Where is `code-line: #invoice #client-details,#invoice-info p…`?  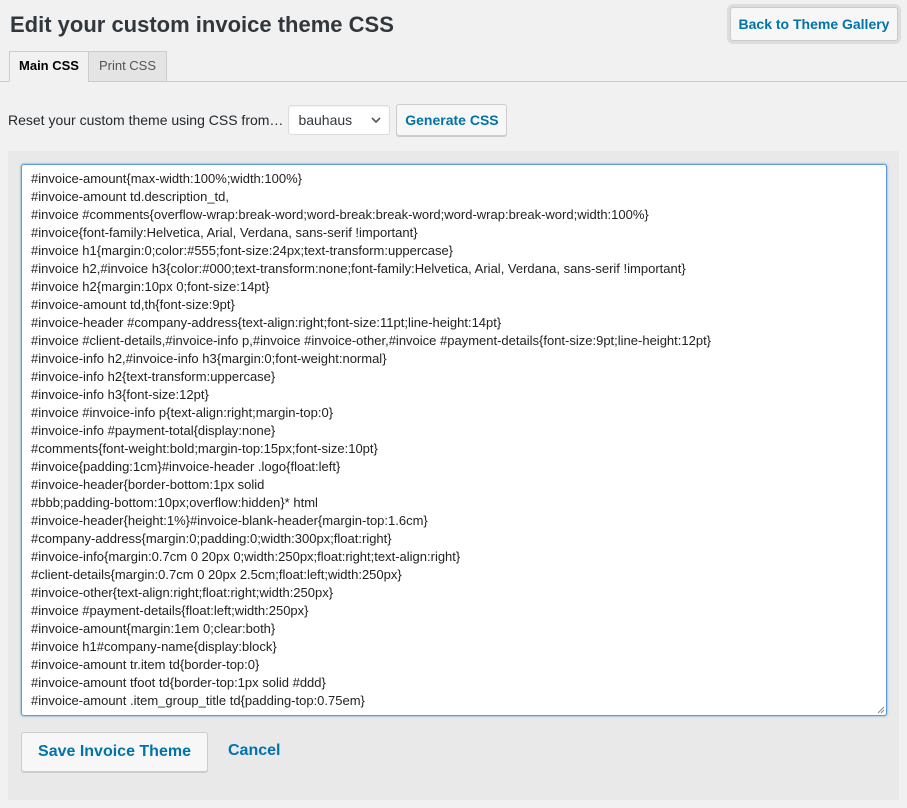
code-line: #invoice #client-details,#invoice-info p… is located at coordinates (371, 340).